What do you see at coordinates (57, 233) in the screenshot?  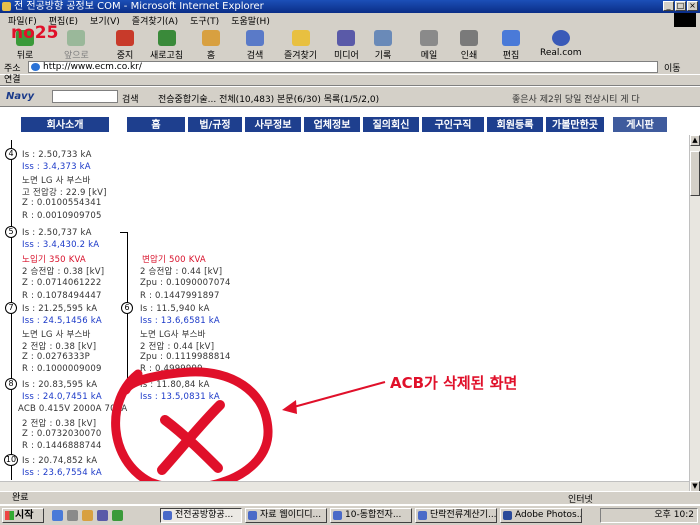 I see `node-value: Is : 2.50,737 kA` at bounding box center [57, 233].